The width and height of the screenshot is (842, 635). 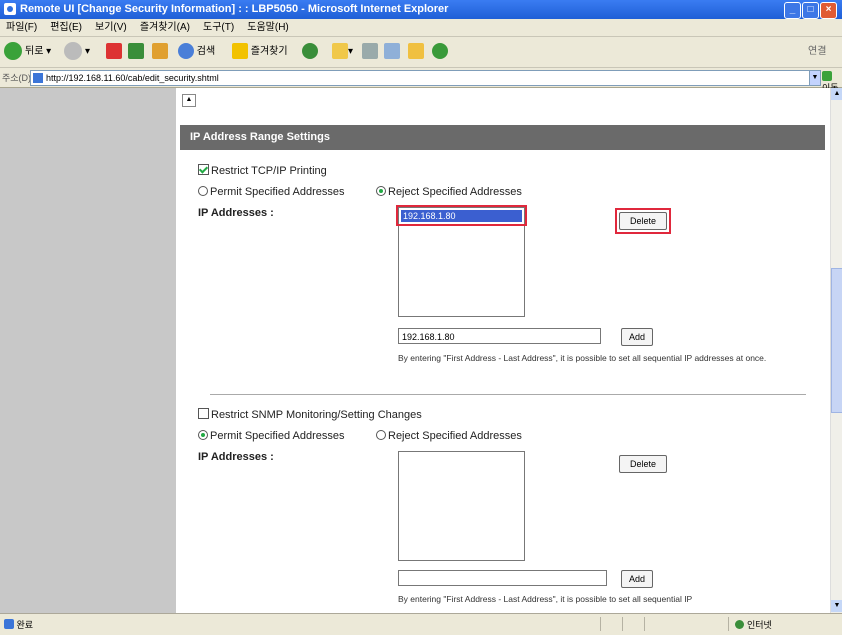 What do you see at coordinates (421, 624) in the screenshot?
I see `status-bar: 완료 인터넷` at bounding box center [421, 624].